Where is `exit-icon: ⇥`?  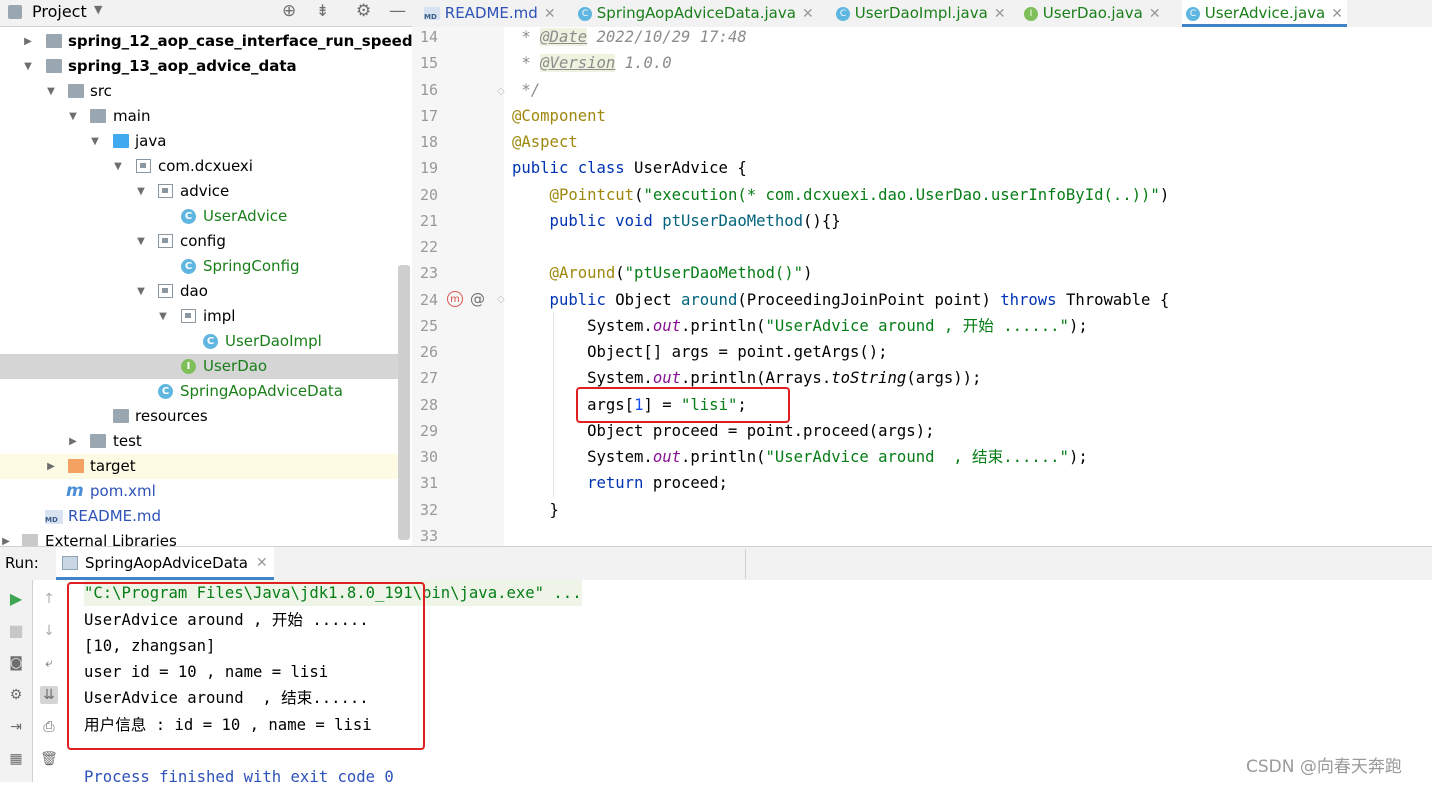 exit-icon: ⇥ is located at coordinates (16, 727).